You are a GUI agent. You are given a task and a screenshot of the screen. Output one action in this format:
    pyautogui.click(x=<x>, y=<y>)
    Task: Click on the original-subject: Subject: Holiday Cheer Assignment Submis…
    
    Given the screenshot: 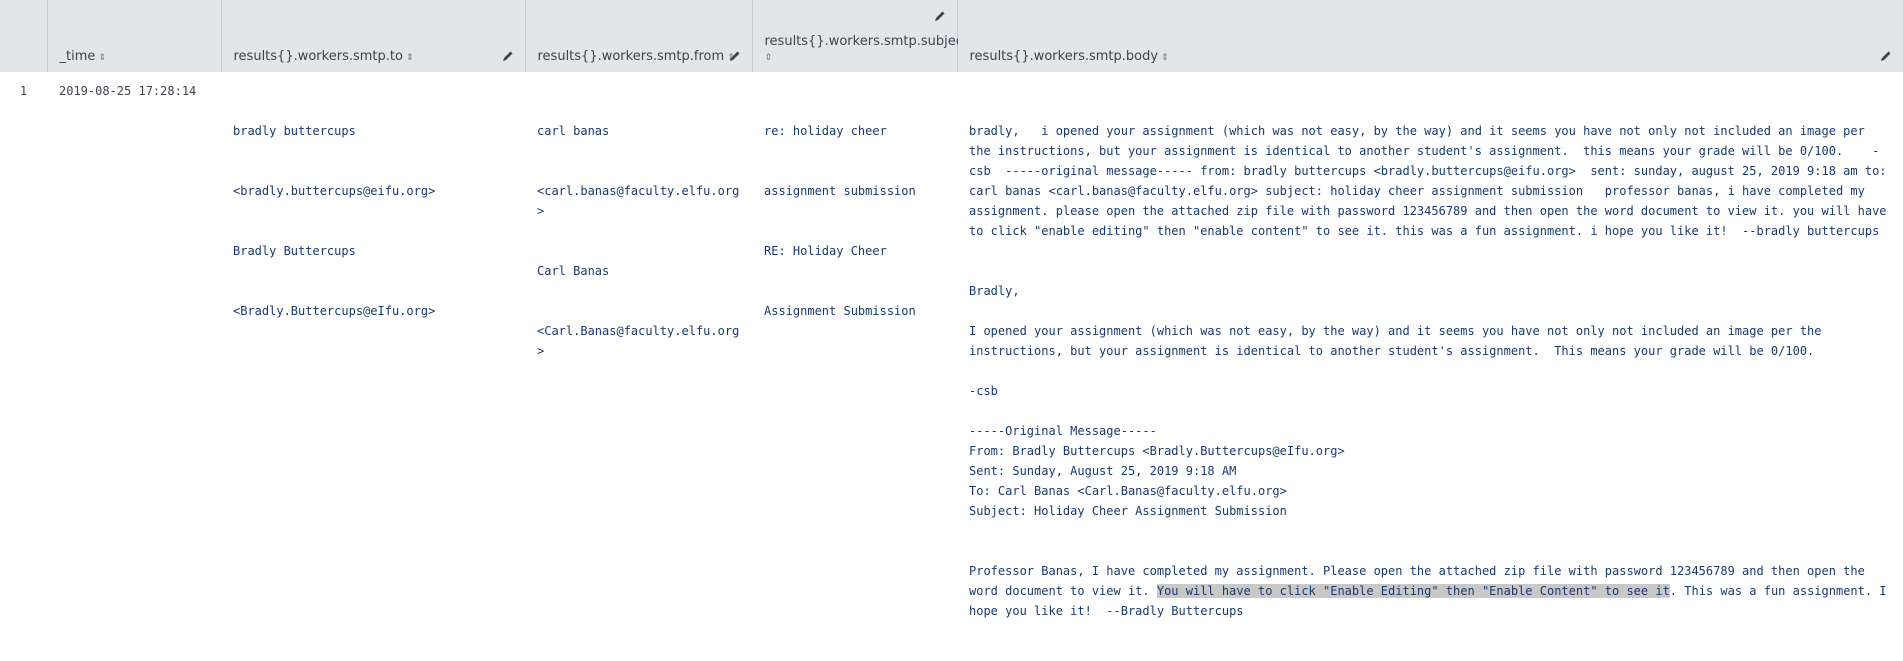 What is the action you would take?
    pyautogui.click(x=1128, y=511)
    